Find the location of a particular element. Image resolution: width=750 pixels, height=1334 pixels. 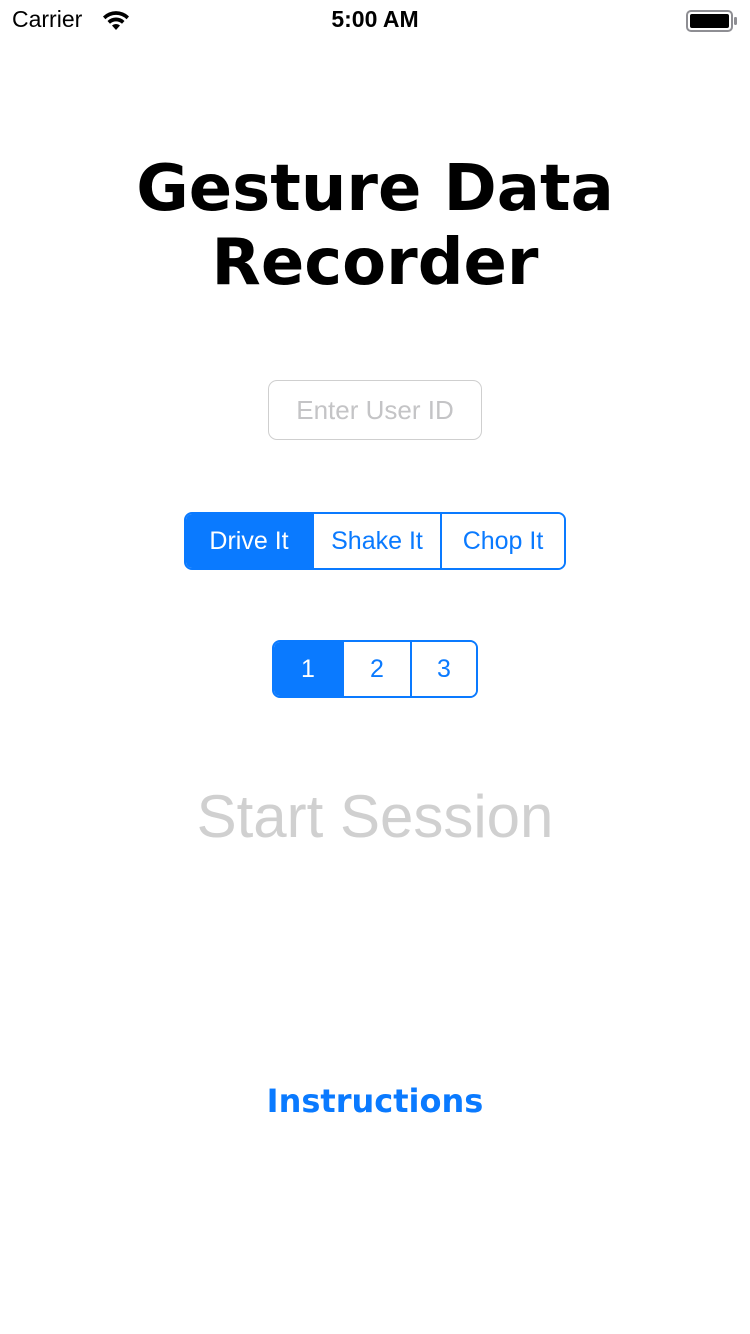

session-number-segmented-control: 1 2 3 is located at coordinates (375, 669).